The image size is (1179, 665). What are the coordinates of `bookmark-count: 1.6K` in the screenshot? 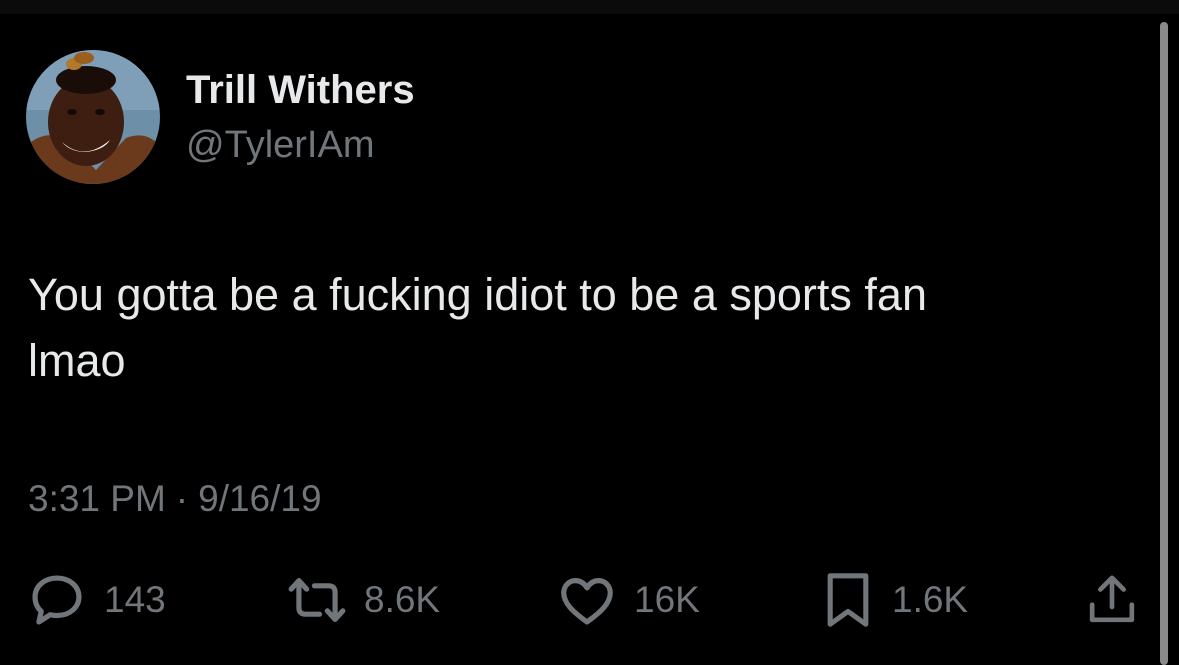 It's located at (930, 599).